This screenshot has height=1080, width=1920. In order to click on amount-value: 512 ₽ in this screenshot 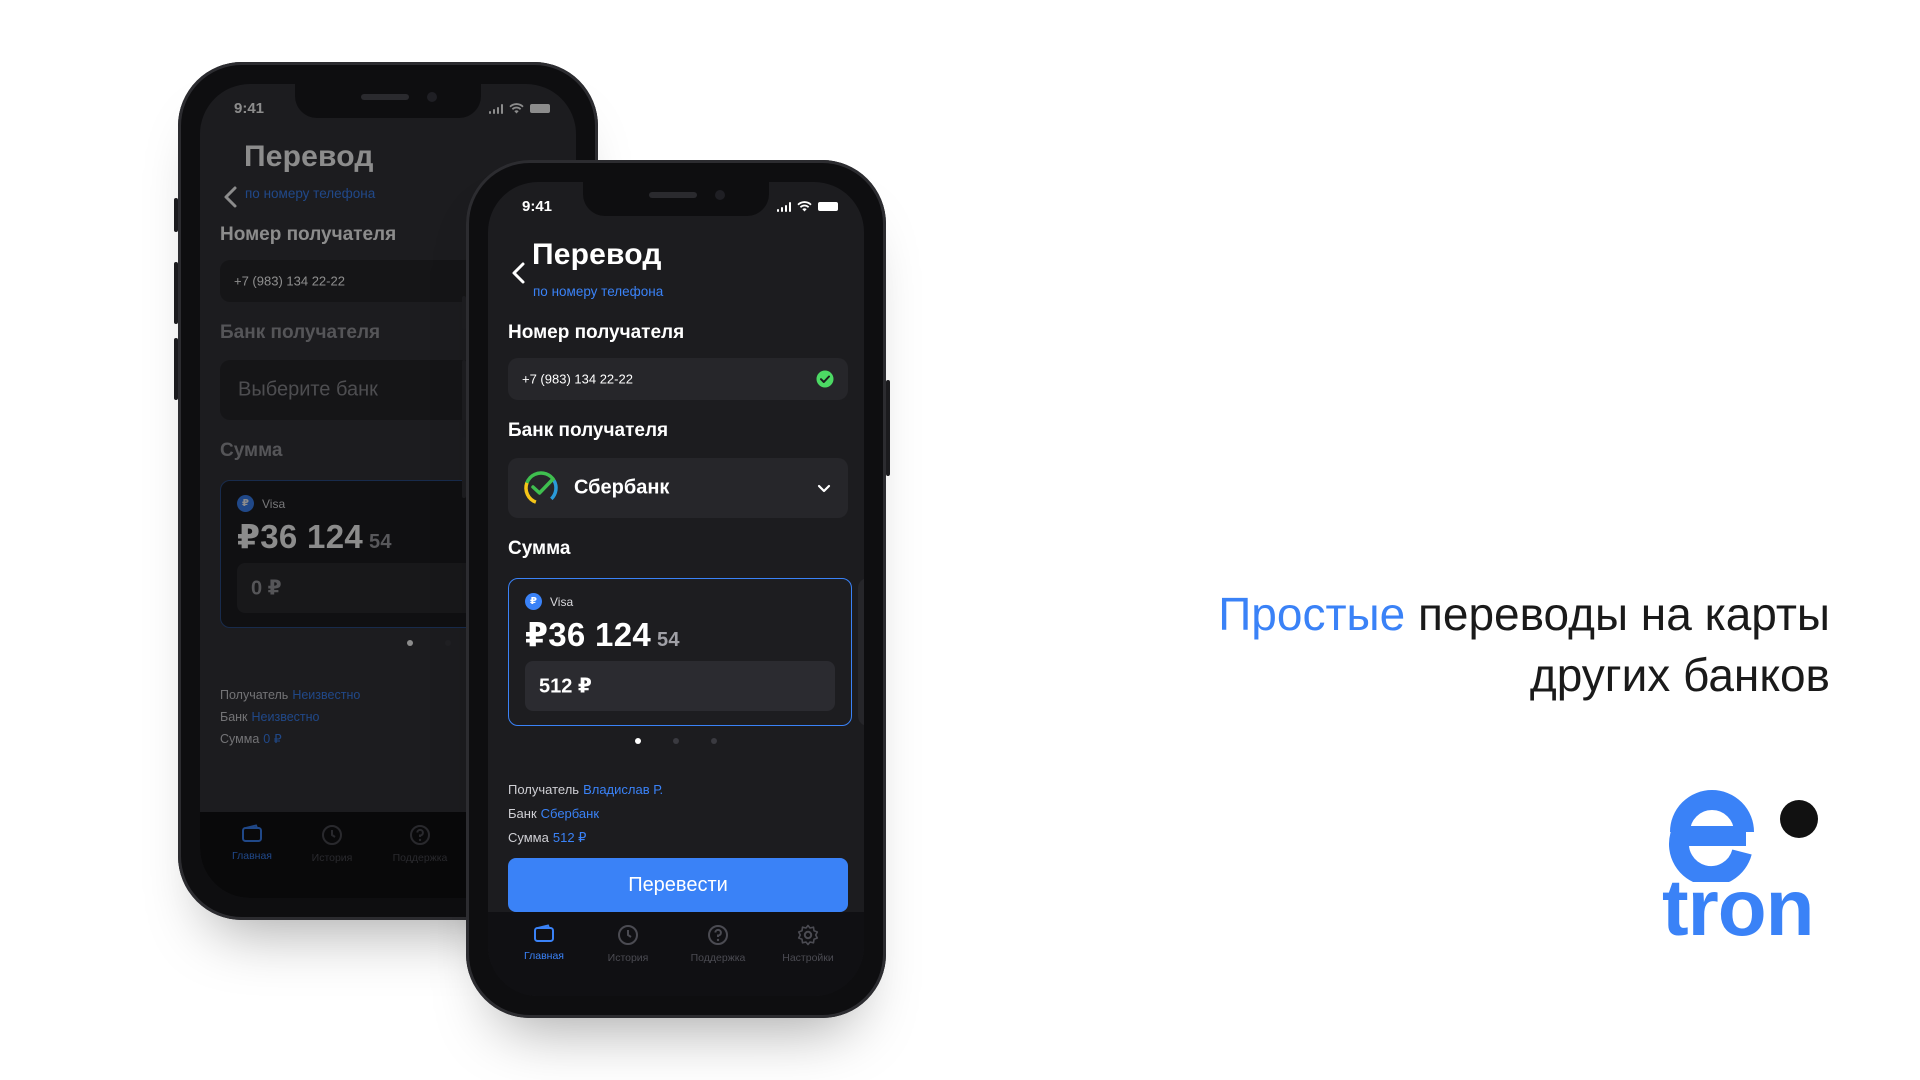, I will do `click(565, 686)`.